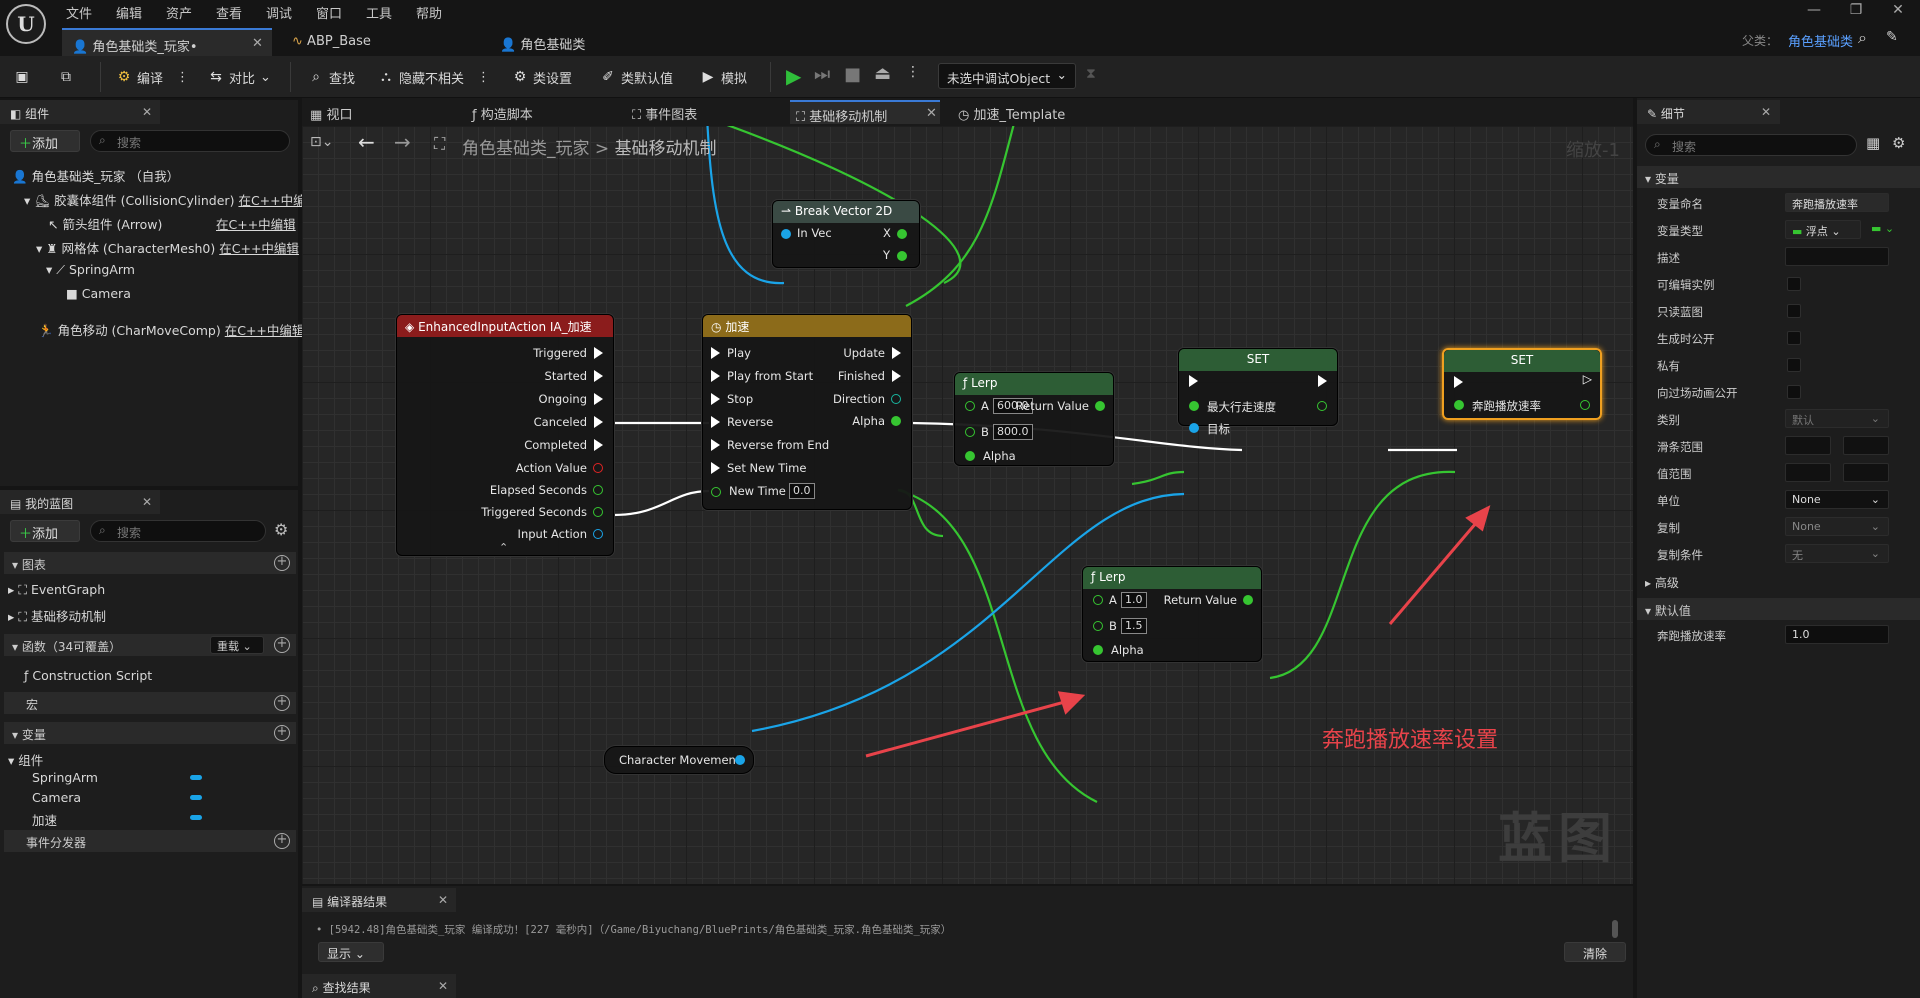 The image size is (1920, 998). I want to click on pin-reverse-from-end, so click(715, 445).